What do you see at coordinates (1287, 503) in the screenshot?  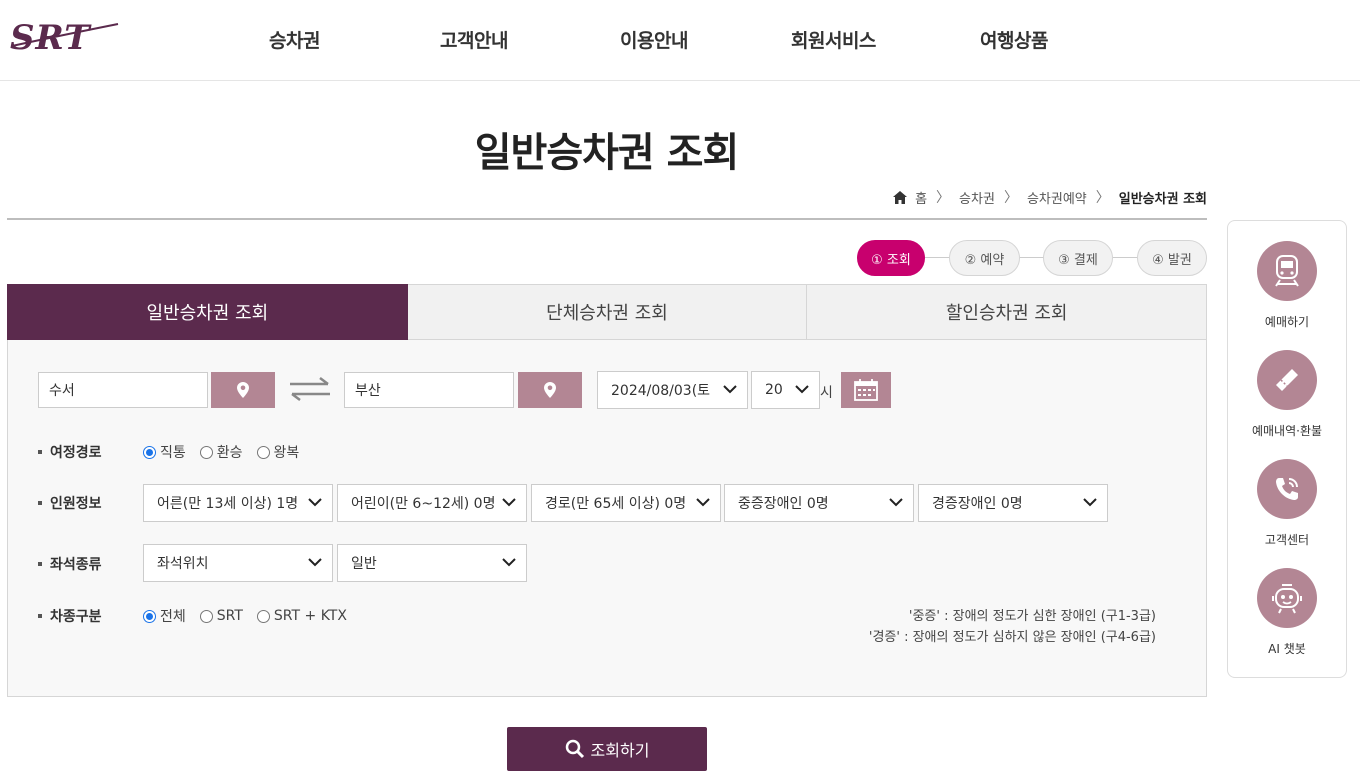 I see `quick-customer-center: 고객센터` at bounding box center [1287, 503].